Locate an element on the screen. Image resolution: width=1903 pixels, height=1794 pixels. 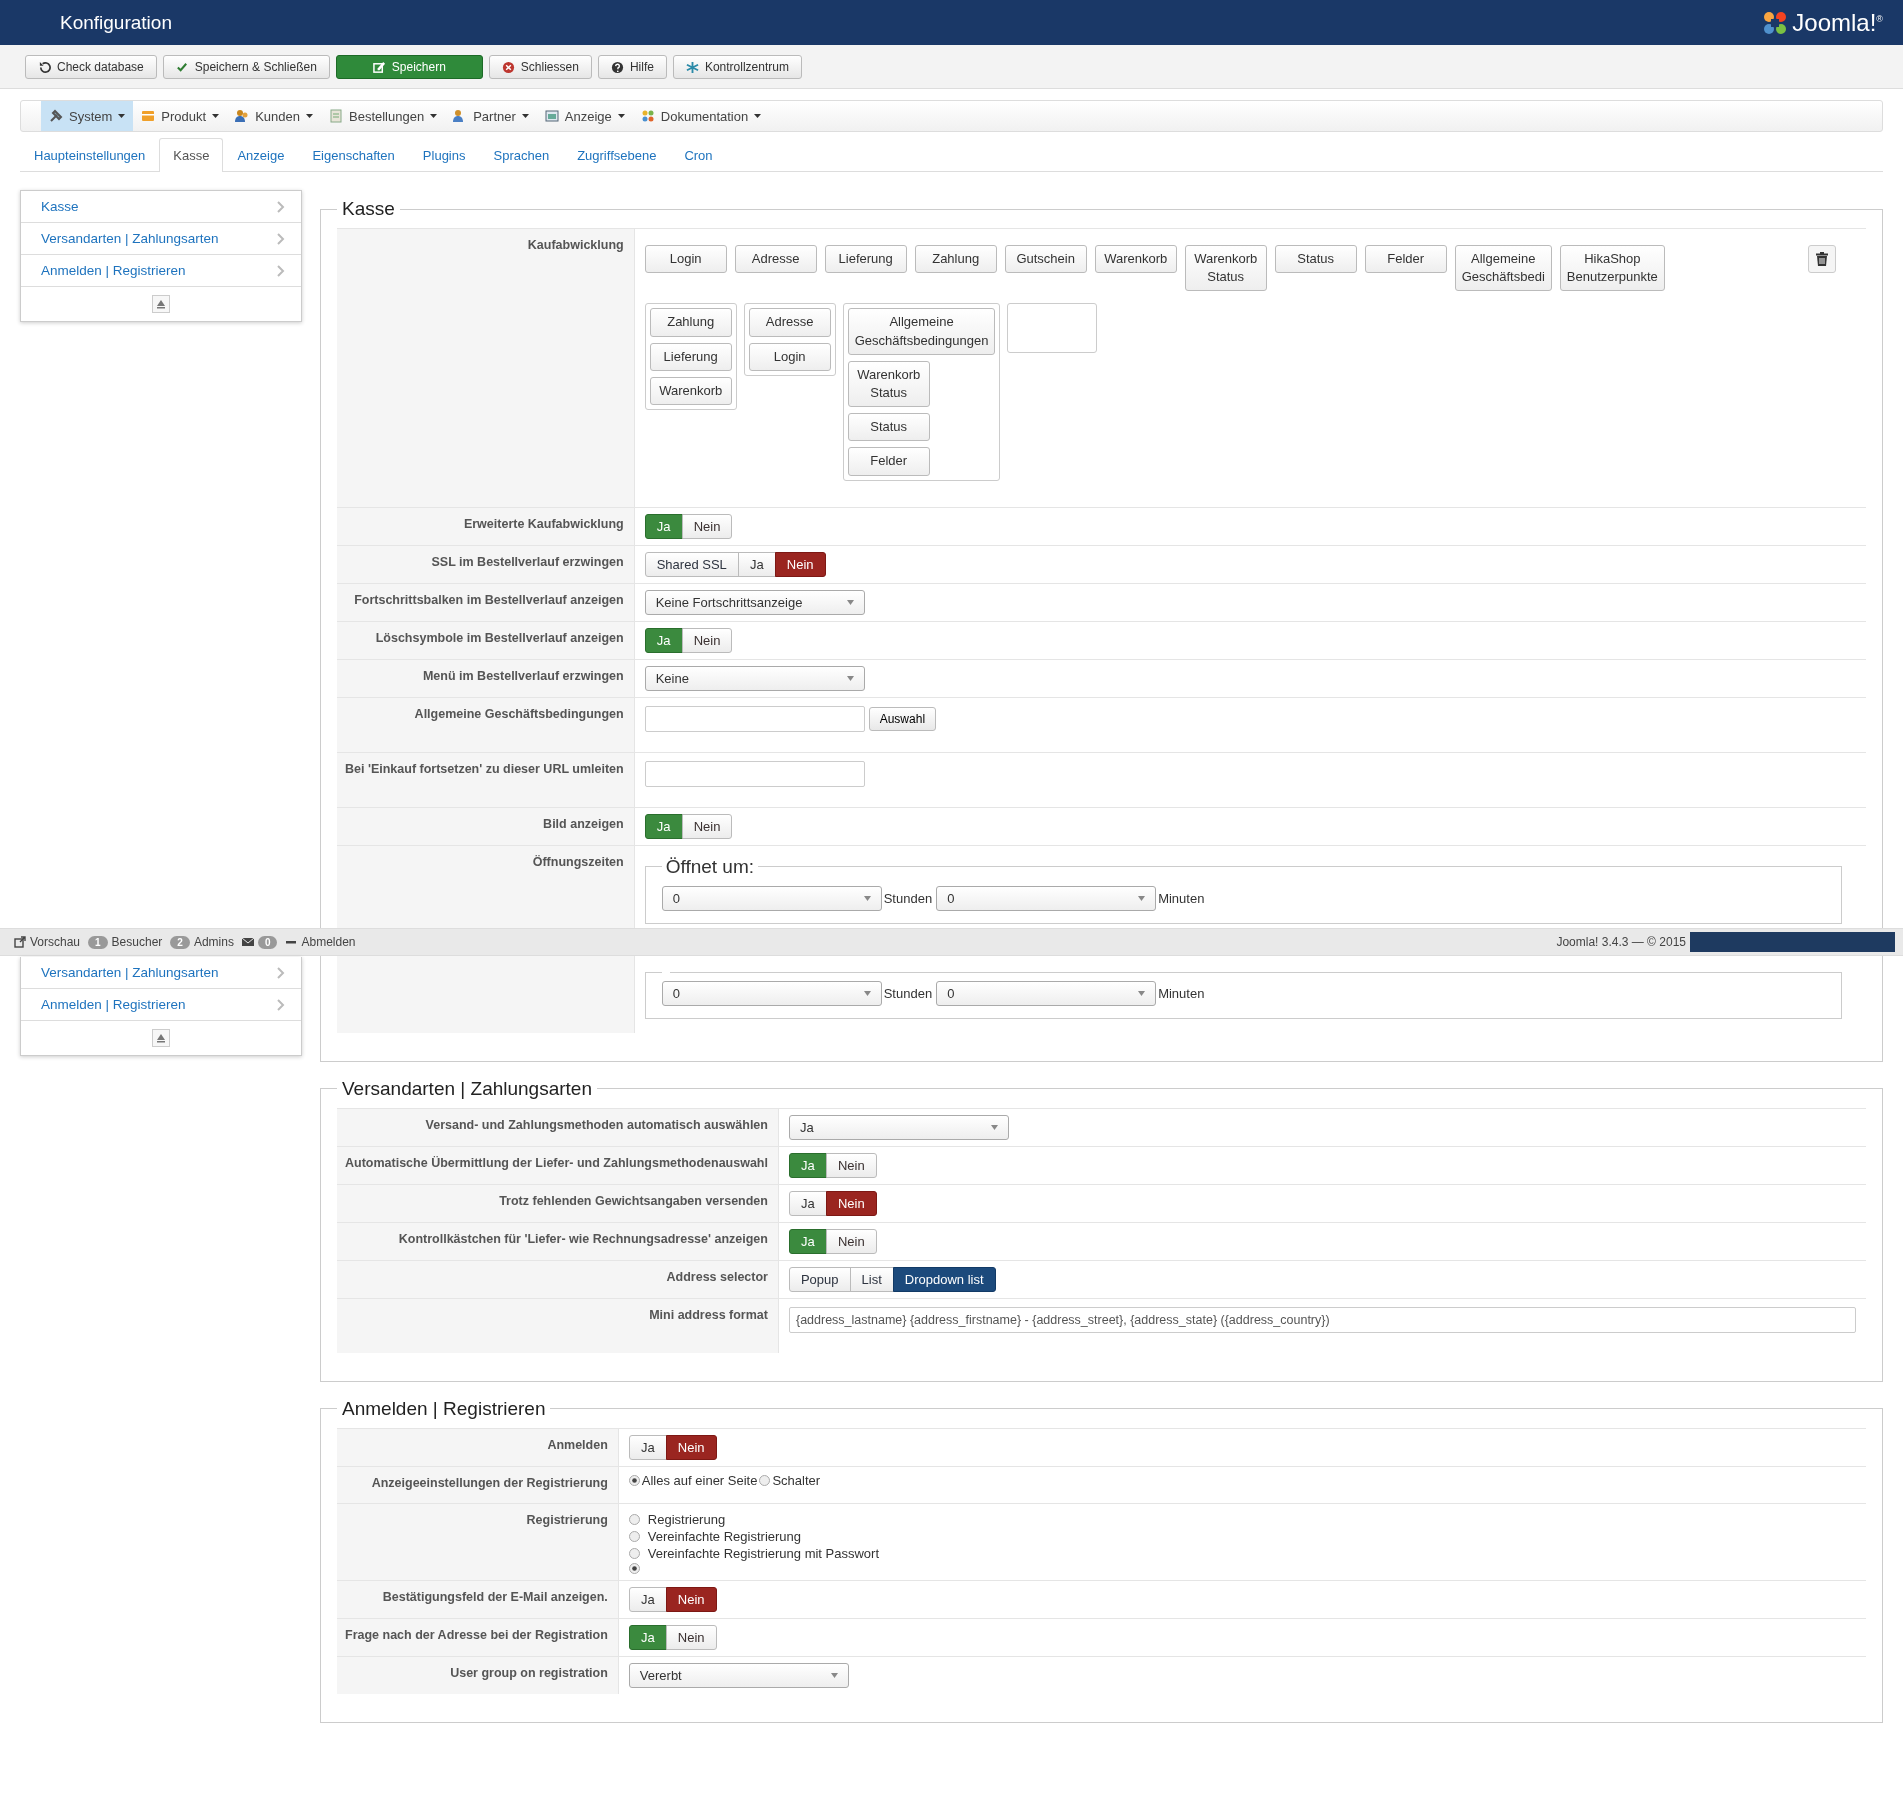
toolbar-button: Check database is located at coordinates (91, 67).